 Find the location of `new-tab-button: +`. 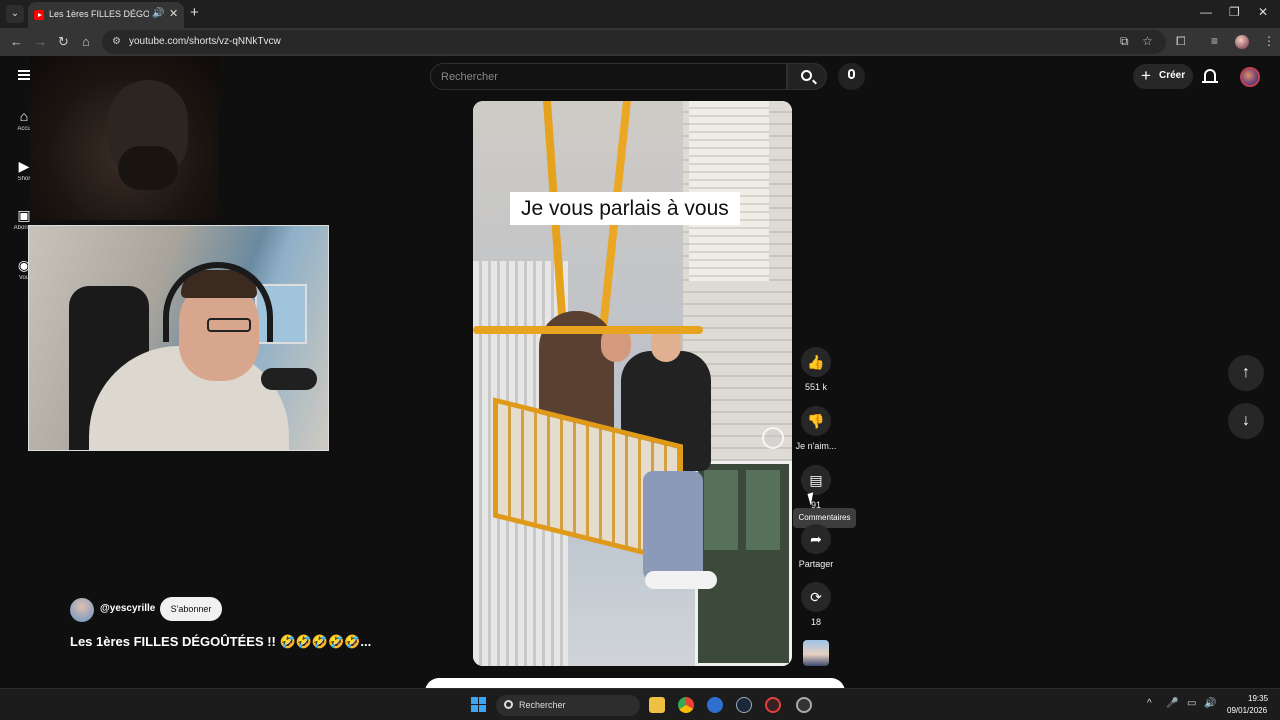

new-tab-button: + is located at coordinates (194, 12).